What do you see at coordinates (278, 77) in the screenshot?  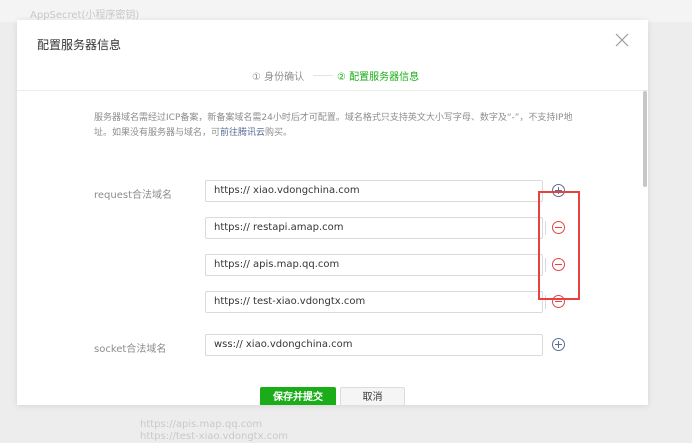 I see `step-identity-confirm: ① 身份确认` at bounding box center [278, 77].